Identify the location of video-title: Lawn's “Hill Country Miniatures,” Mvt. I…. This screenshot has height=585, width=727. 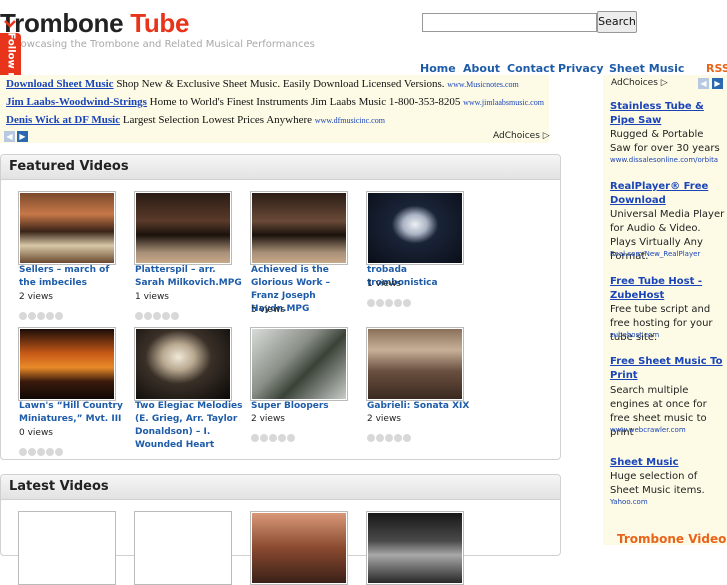
(73, 413).